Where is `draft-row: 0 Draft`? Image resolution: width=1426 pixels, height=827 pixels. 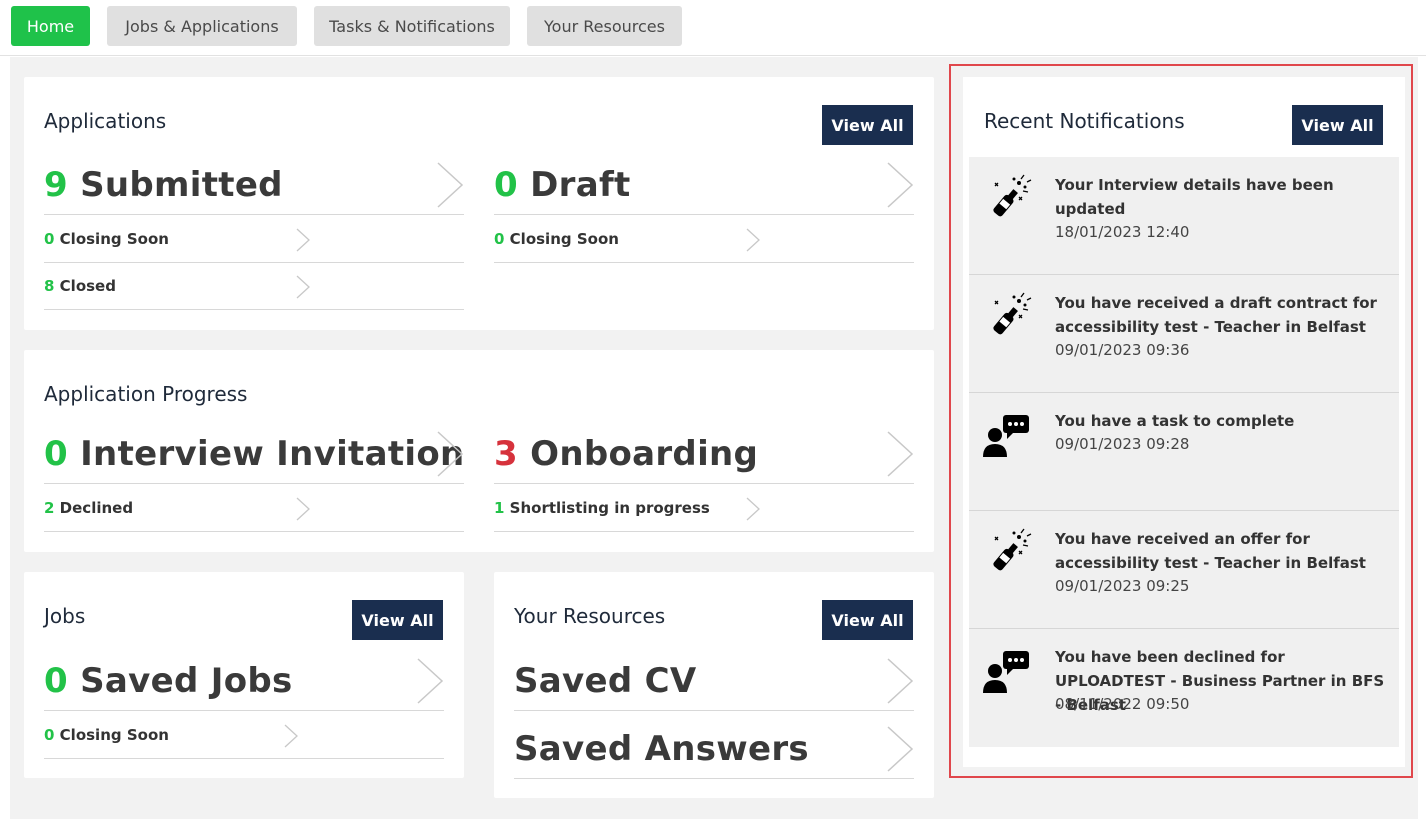
draft-row: 0 Draft is located at coordinates (704, 186).